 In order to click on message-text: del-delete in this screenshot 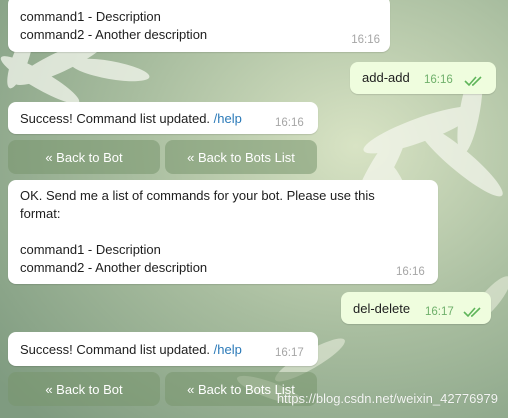, I will do `click(382, 308)`.